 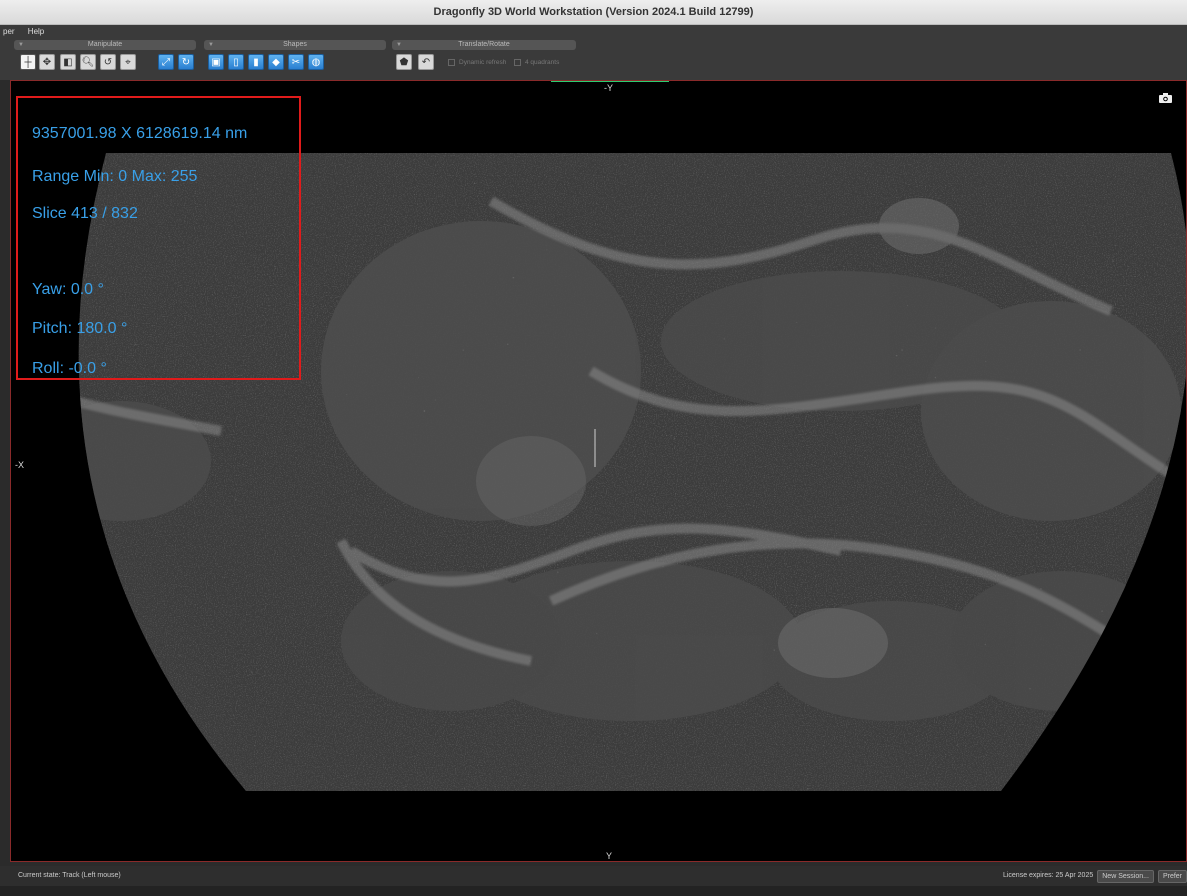 I want to click on rotate-tool-button: ↺, so click(x=108, y=62).